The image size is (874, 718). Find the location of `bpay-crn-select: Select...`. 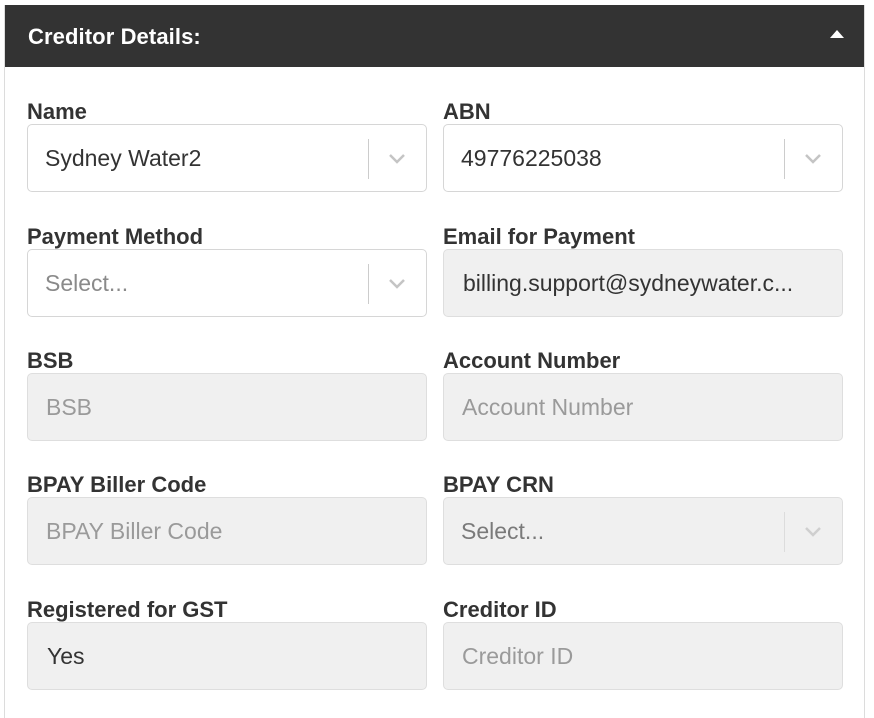

bpay-crn-select: Select... is located at coordinates (643, 531).